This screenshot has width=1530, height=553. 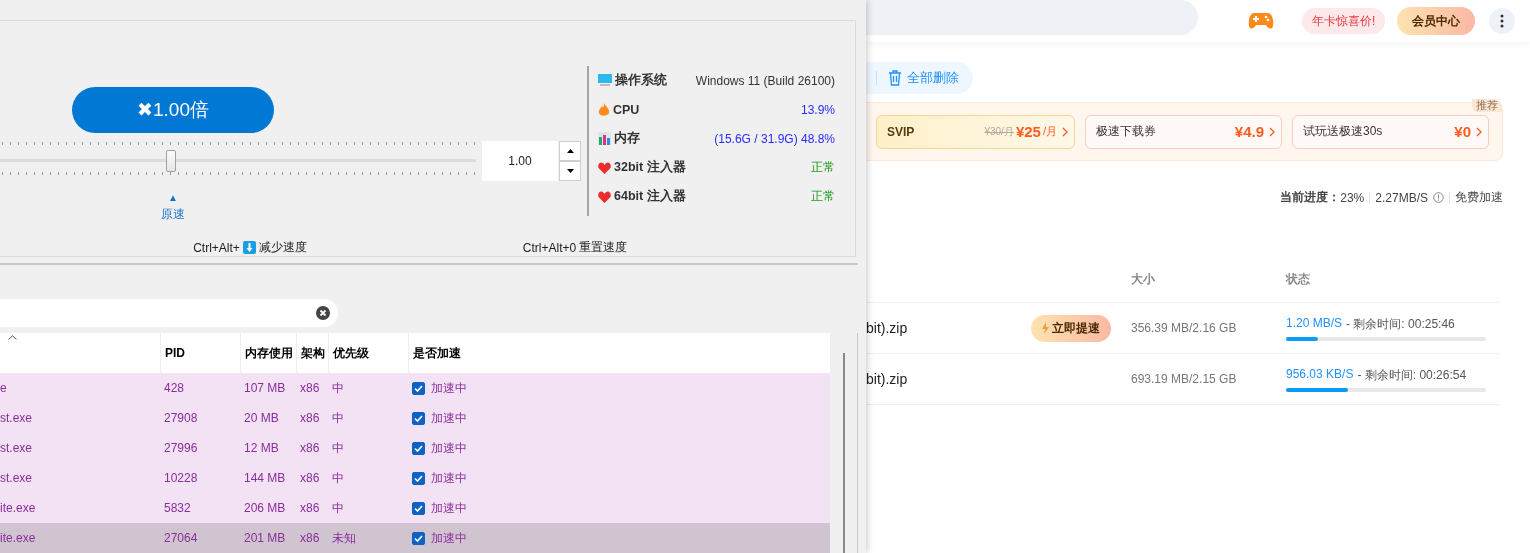 I want to click on speed-multiplier-button: ✖1.00倍, so click(x=173, y=110).